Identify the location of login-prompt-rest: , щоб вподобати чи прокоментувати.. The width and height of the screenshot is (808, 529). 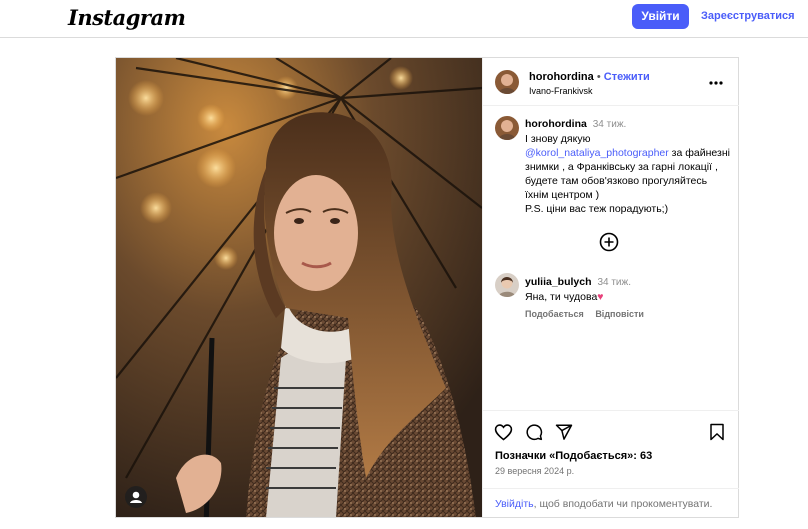
(623, 504).